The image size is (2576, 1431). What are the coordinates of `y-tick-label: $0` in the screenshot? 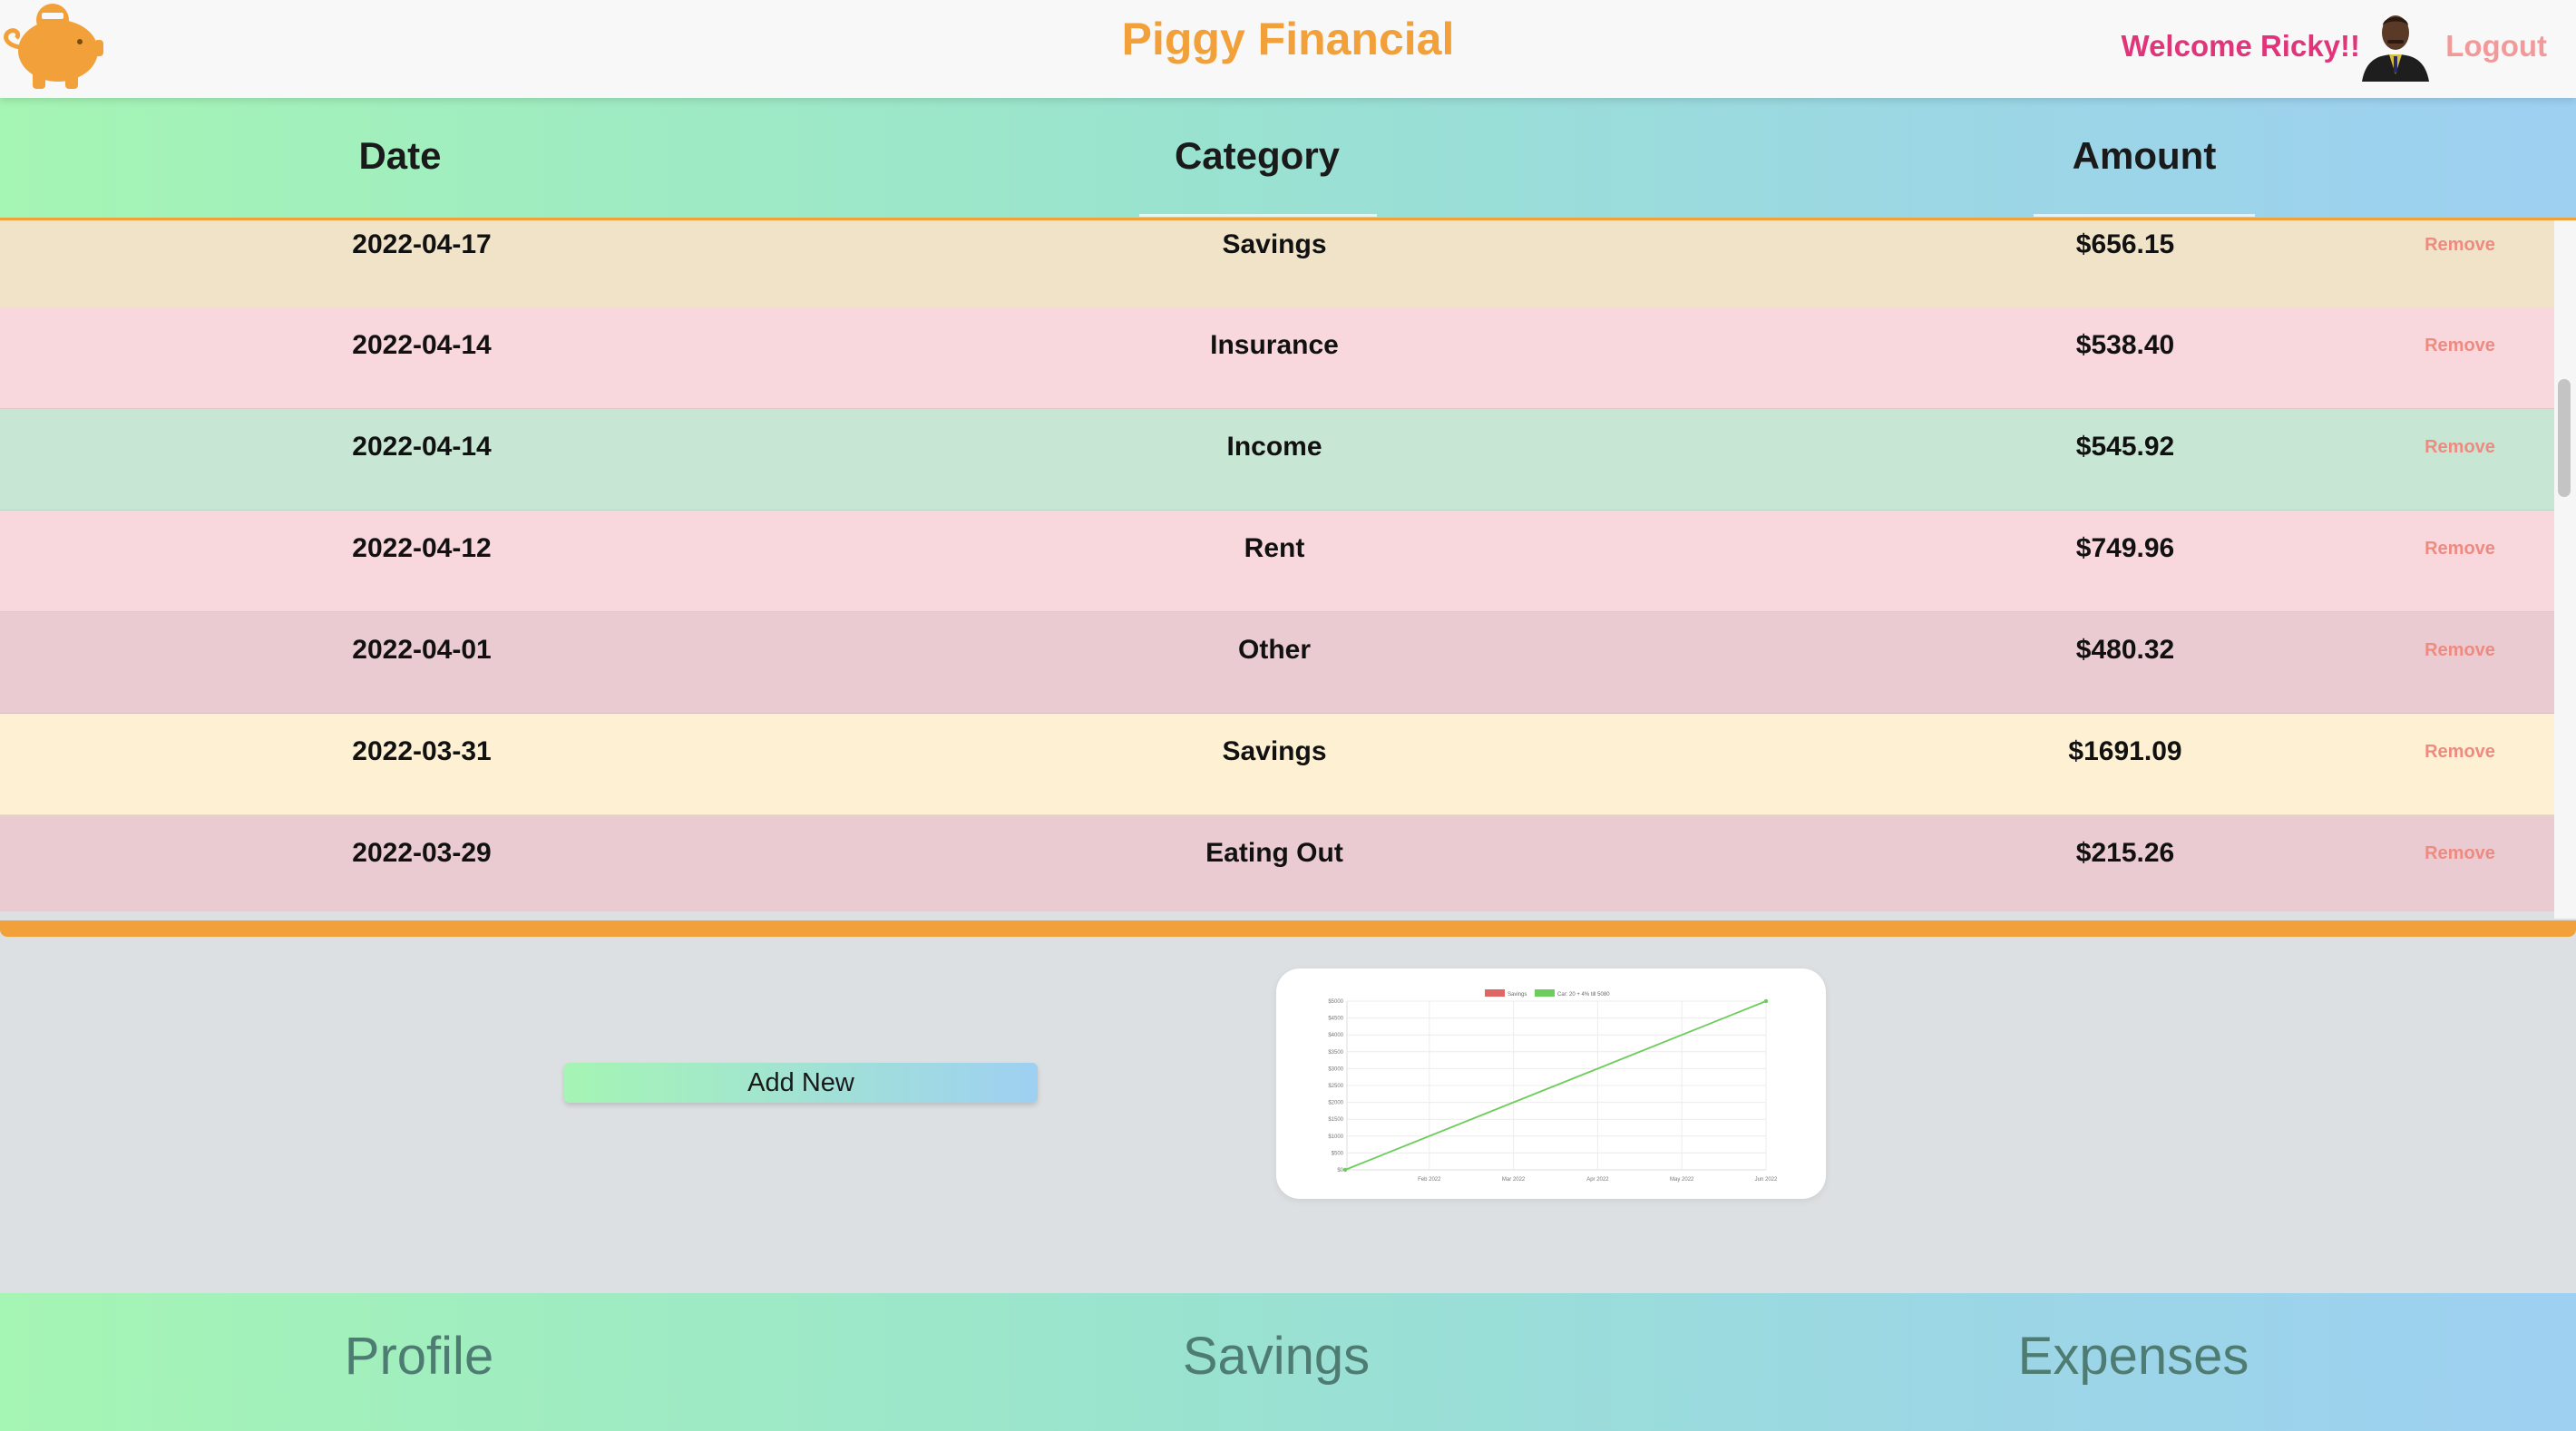 It's located at (1340, 1170).